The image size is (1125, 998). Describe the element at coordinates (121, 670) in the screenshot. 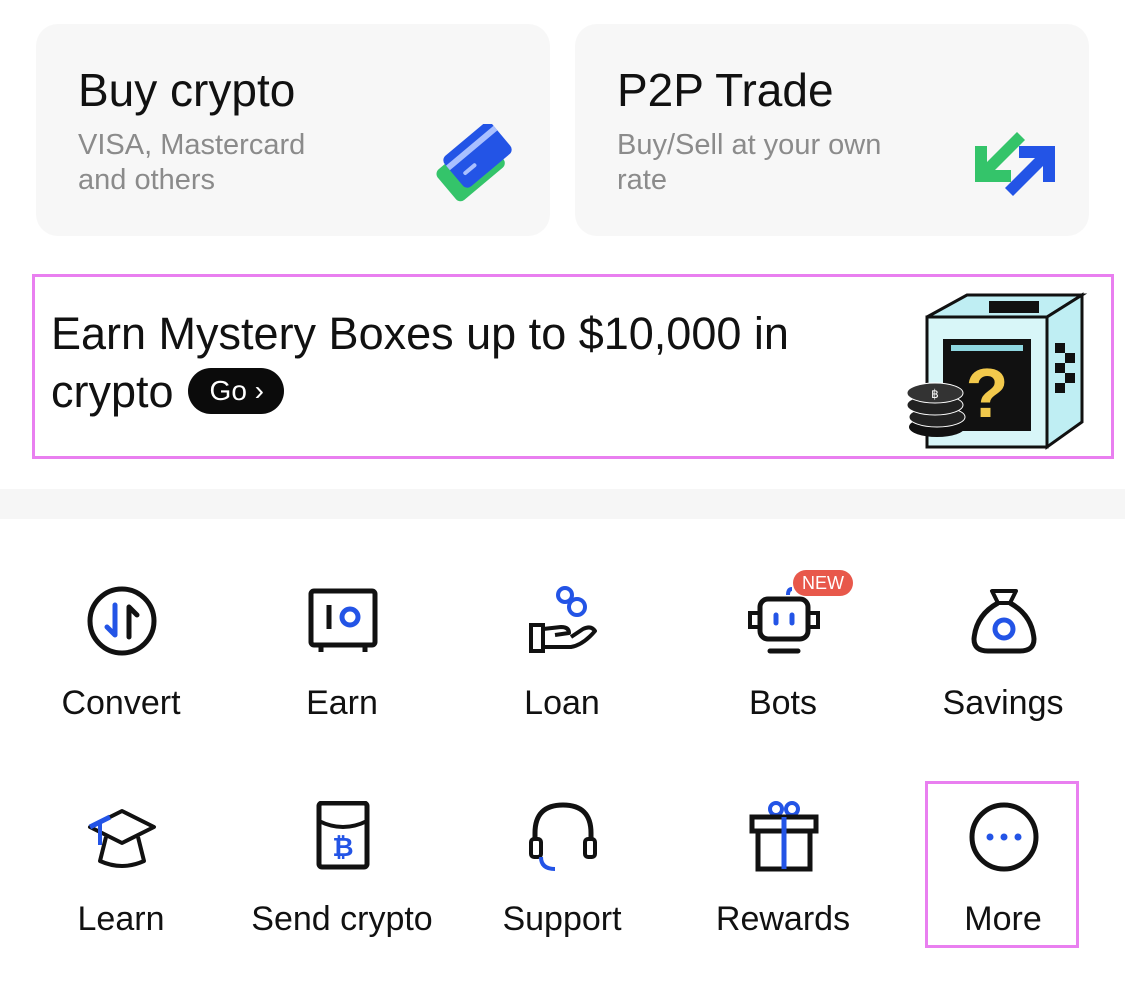

I see `shortcut-convert: Convert` at that location.